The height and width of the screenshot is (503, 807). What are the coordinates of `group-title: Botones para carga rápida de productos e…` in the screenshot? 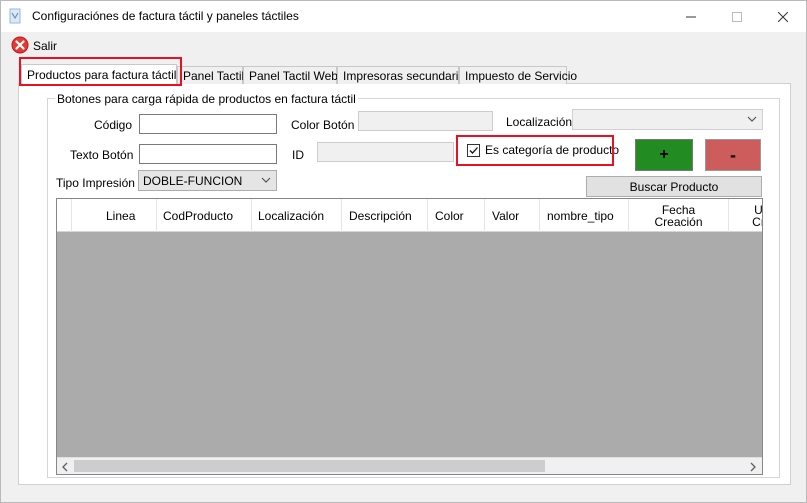 It's located at (206, 99).